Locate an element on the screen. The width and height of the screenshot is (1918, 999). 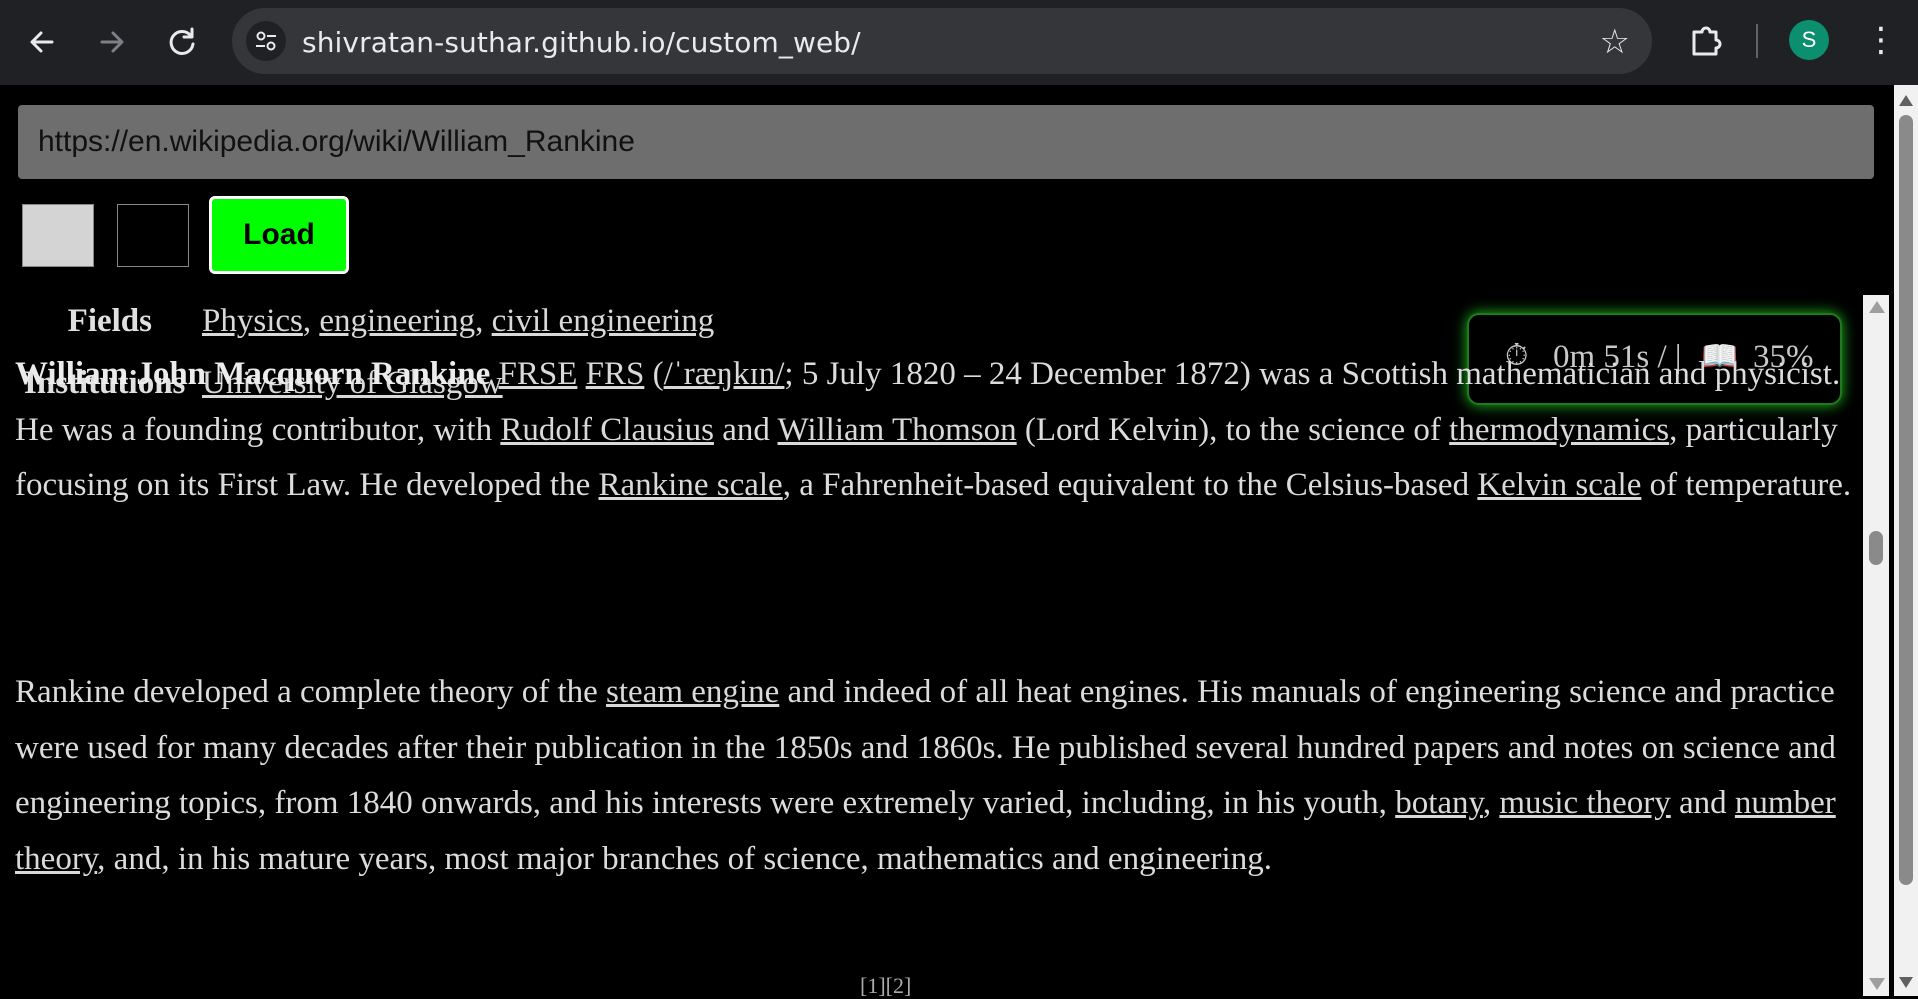
link-steam-engine: steam engine is located at coordinates (692, 692).